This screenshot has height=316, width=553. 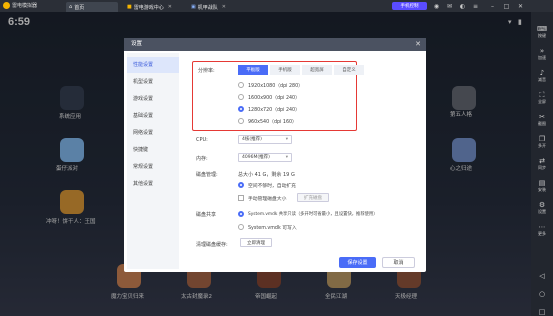 What do you see at coordinates (252, 139) in the screenshot?
I see `cpu-value: 4核(推荐)` at bounding box center [252, 139].